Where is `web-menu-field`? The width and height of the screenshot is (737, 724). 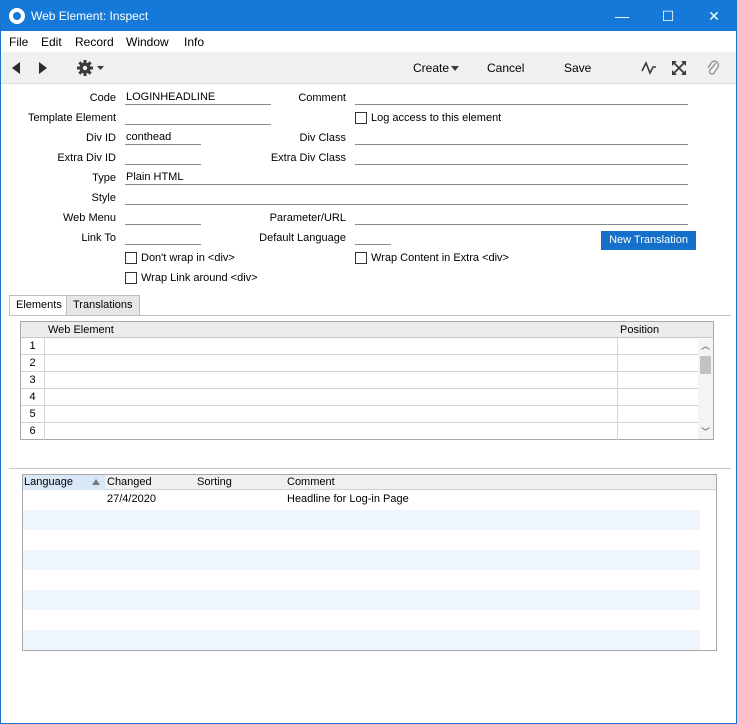 web-menu-field is located at coordinates (163, 218).